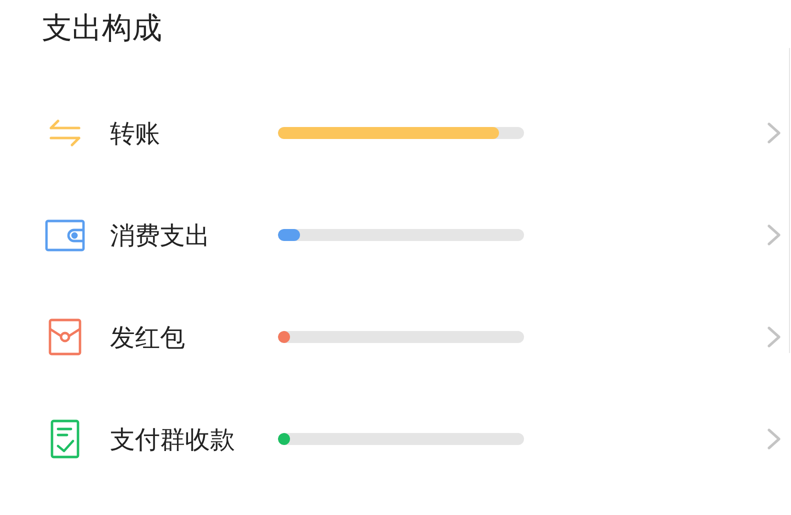 This screenshot has width=791, height=515. What do you see at coordinates (160, 236) in the screenshot?
I see `category-label: 消费支出` at bounding box center [160, 236].